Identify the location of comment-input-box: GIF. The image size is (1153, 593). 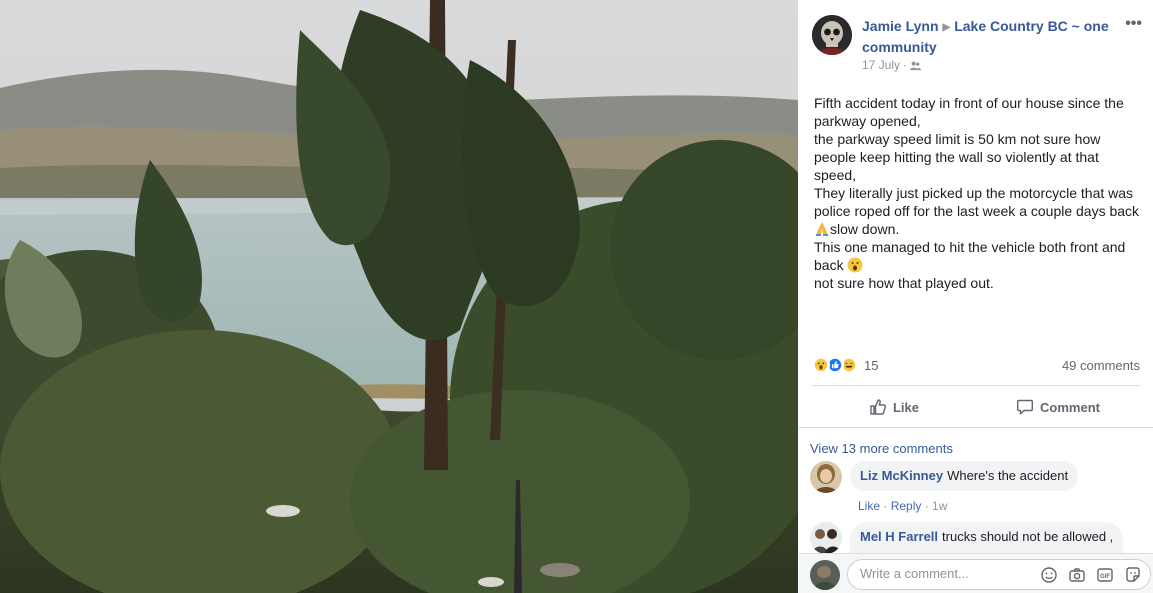
(999, 574).